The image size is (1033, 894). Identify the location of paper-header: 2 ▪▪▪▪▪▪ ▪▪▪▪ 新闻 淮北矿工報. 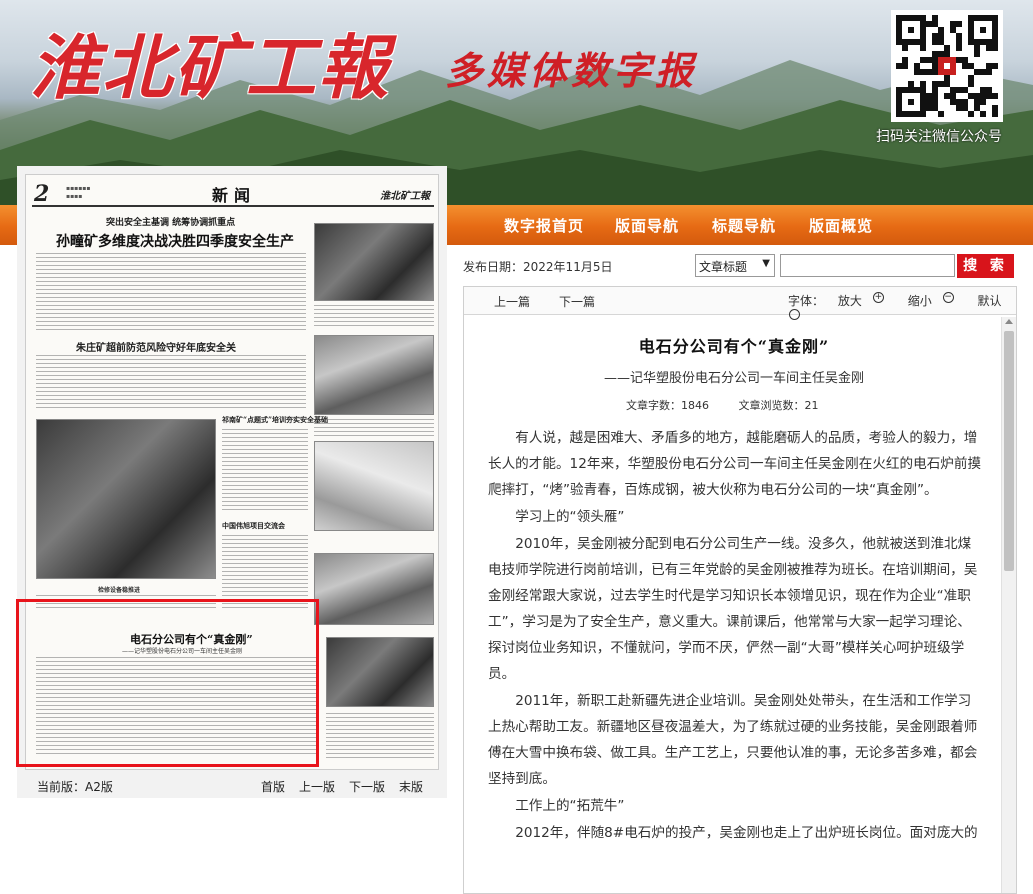
(233, 194).